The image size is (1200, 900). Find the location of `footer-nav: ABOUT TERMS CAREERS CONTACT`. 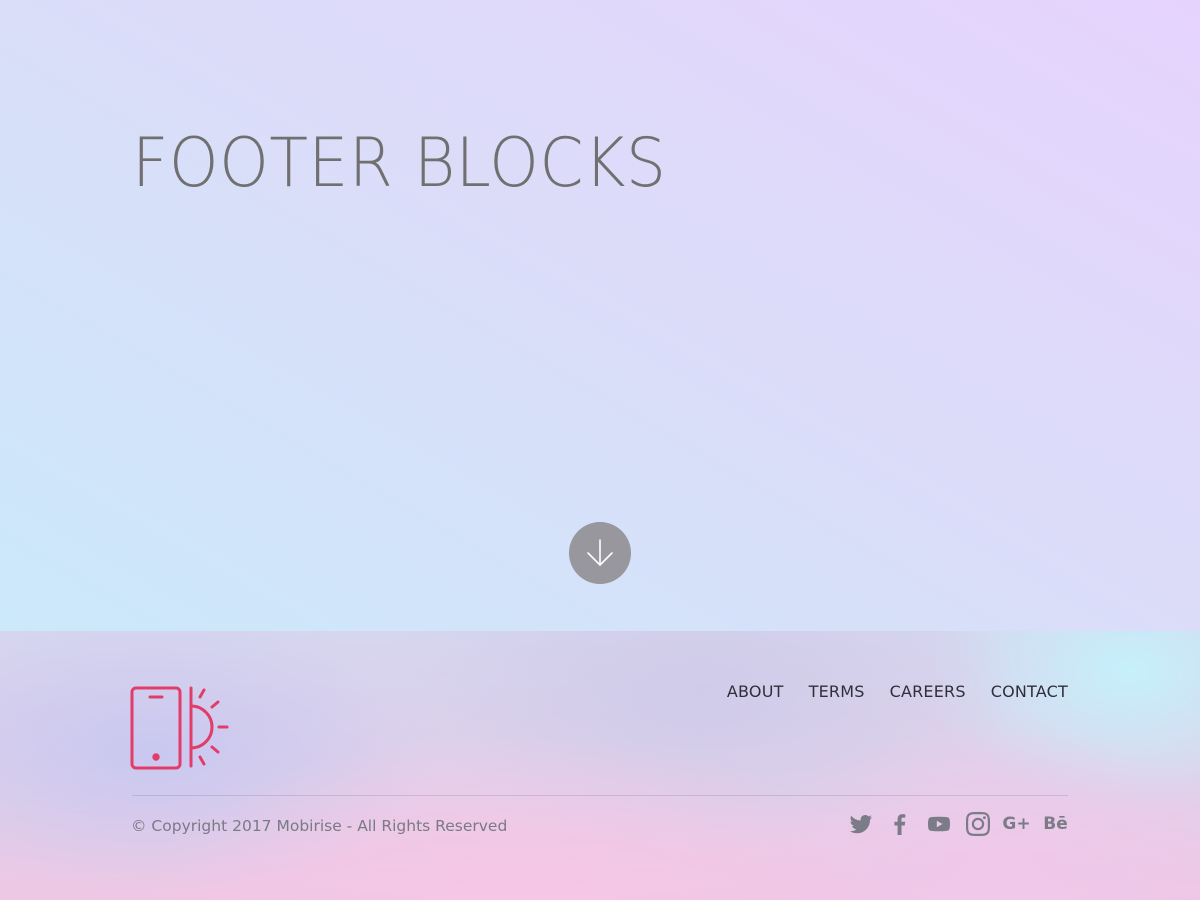

footer-nav: ABOUT TERMS CAREERS CONTACT is located at coordinates (897, 691).